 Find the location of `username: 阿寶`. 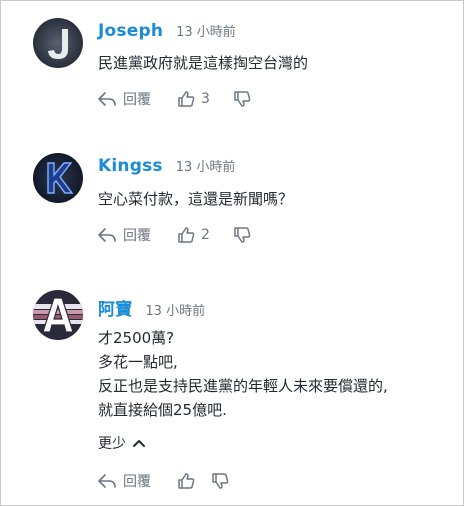

username: 阿寶 is located at coordinates (115, 307).